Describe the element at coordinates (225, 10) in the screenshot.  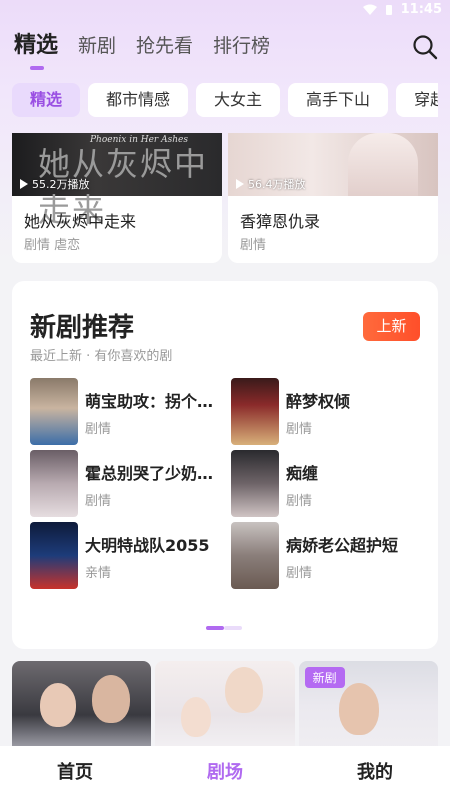
I see `status-bar: 11:45` at that location.